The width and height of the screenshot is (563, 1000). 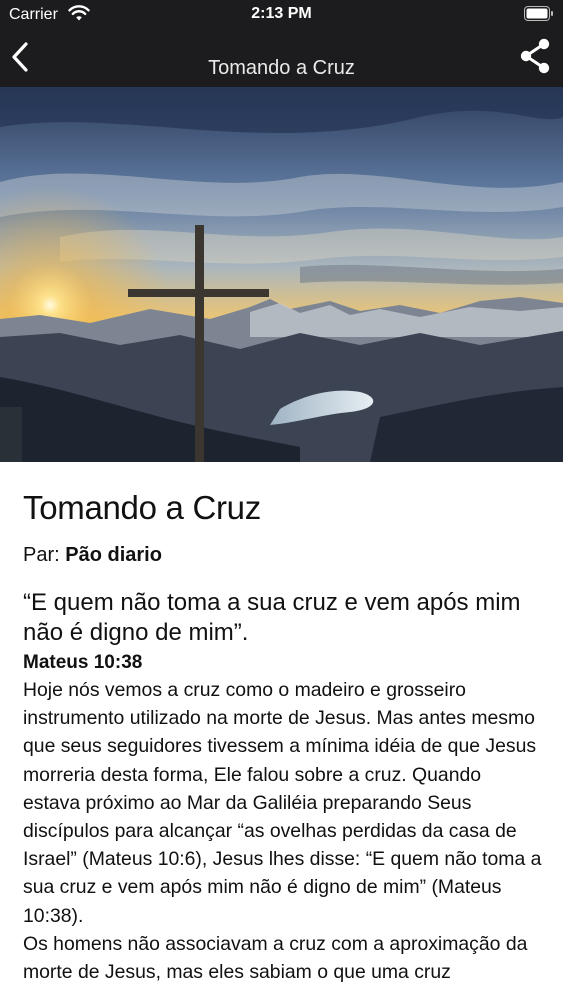 What do you see at coordinates (283, 555) in the screenshot?
I see `byline: Par: Pão diario` at bounding box center [283, 555].